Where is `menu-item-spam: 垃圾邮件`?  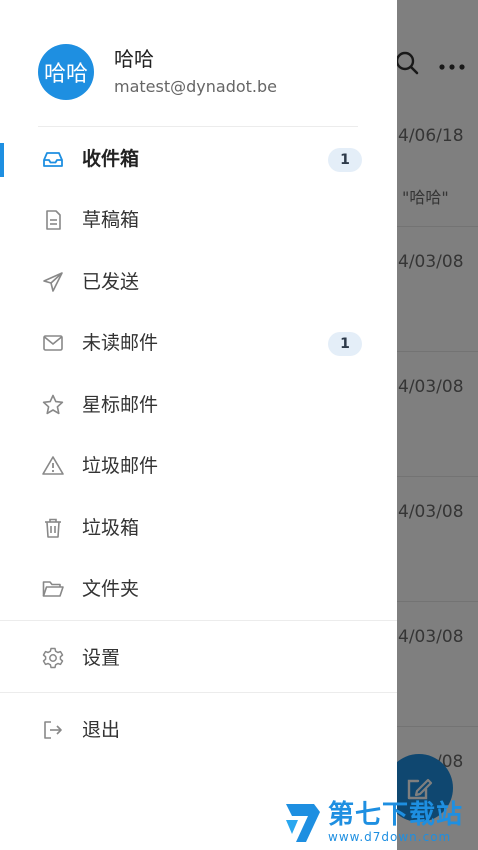 menu-item-spam: 垃圾邮件 is located at coordinates (198, 466).